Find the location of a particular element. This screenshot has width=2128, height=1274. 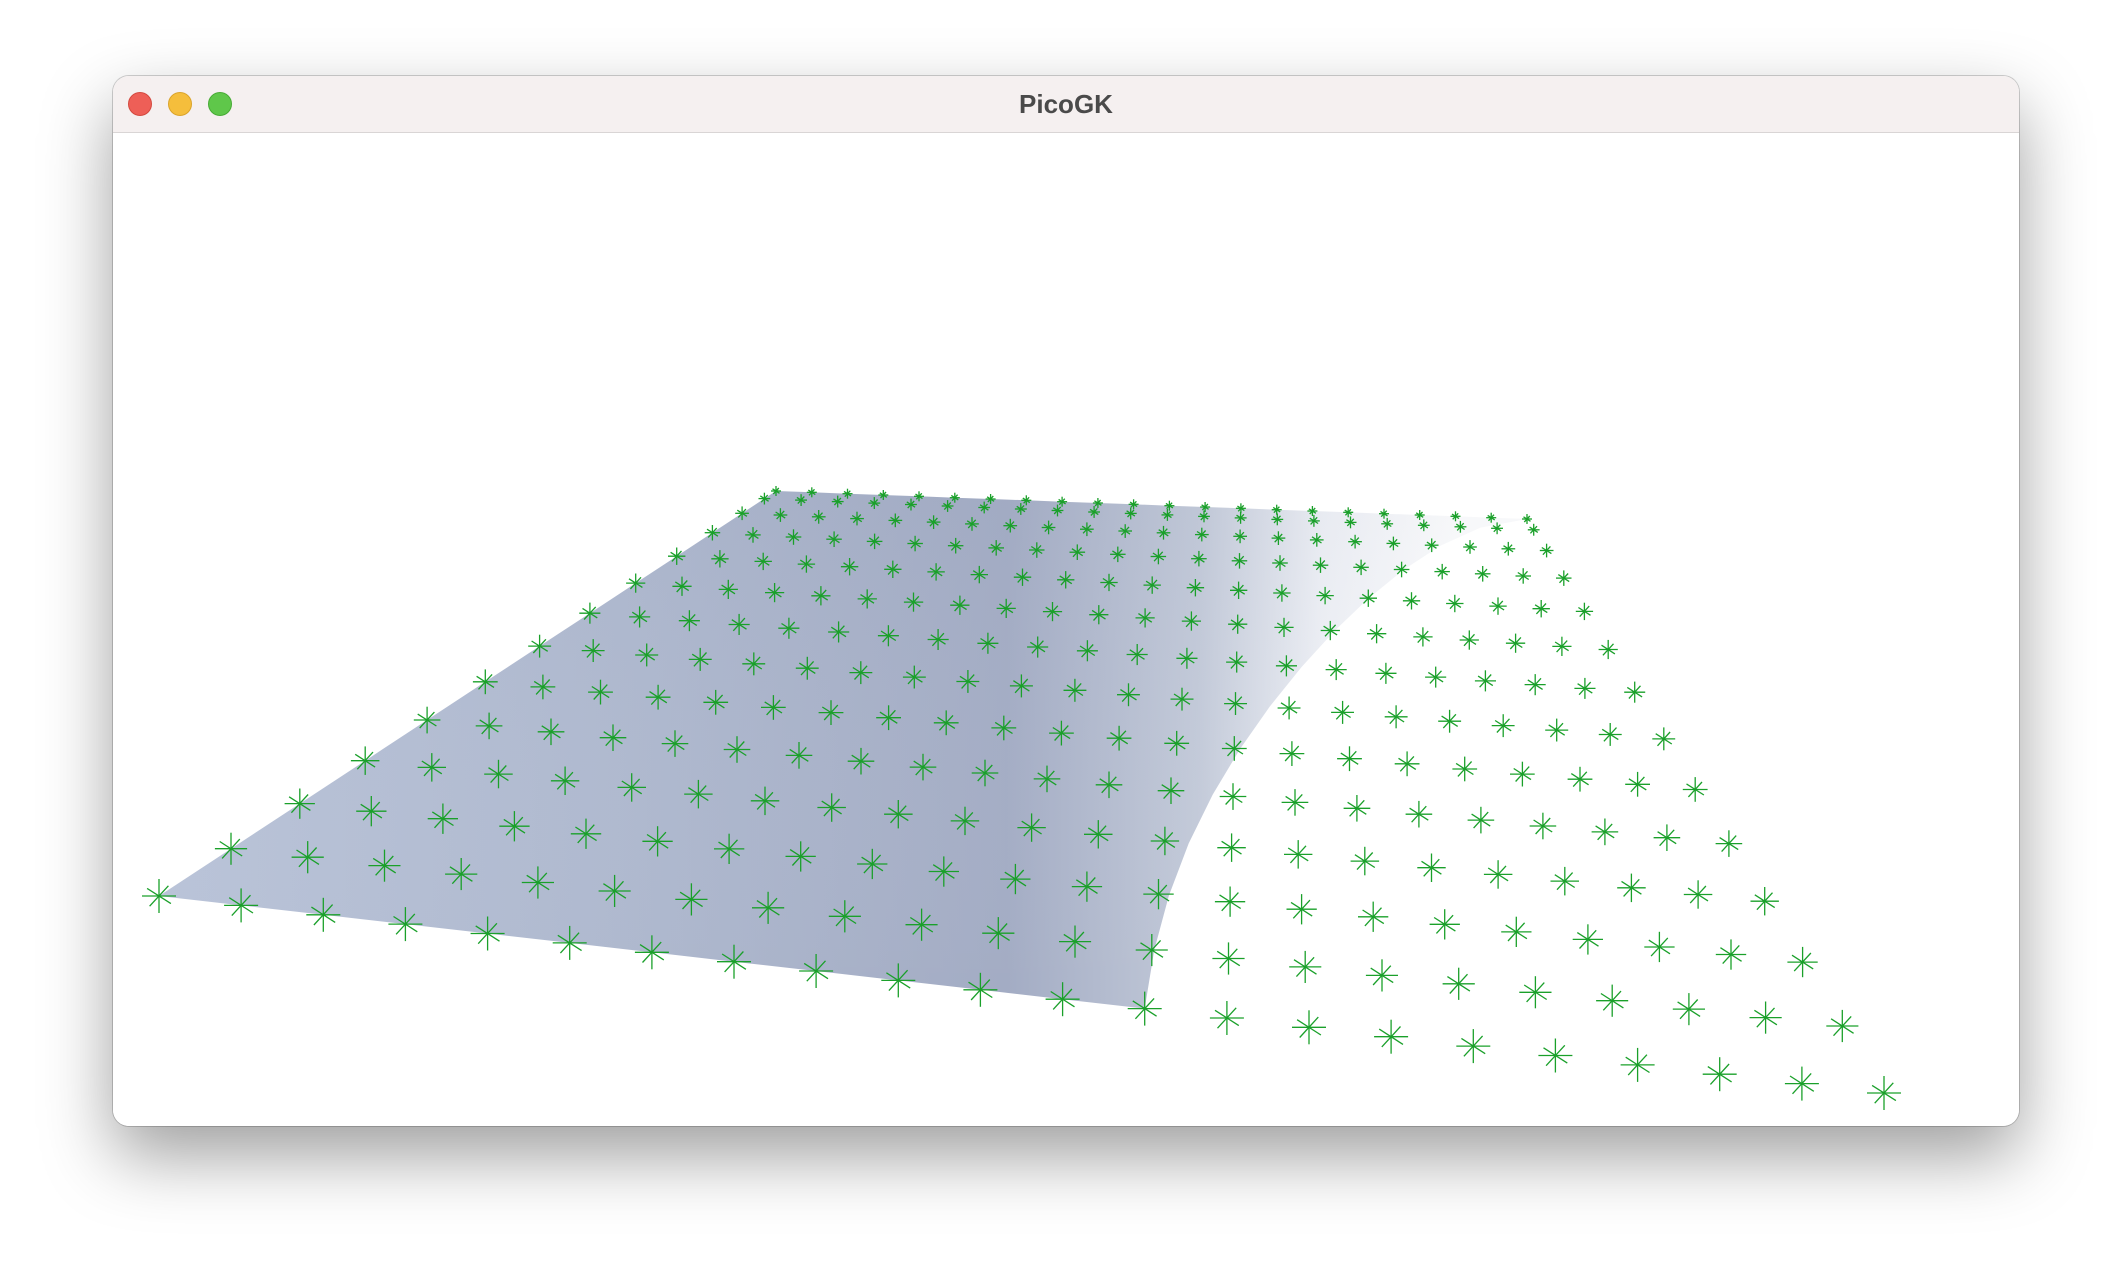

window-title: PicoGK is located at coordinates (1066, 104).